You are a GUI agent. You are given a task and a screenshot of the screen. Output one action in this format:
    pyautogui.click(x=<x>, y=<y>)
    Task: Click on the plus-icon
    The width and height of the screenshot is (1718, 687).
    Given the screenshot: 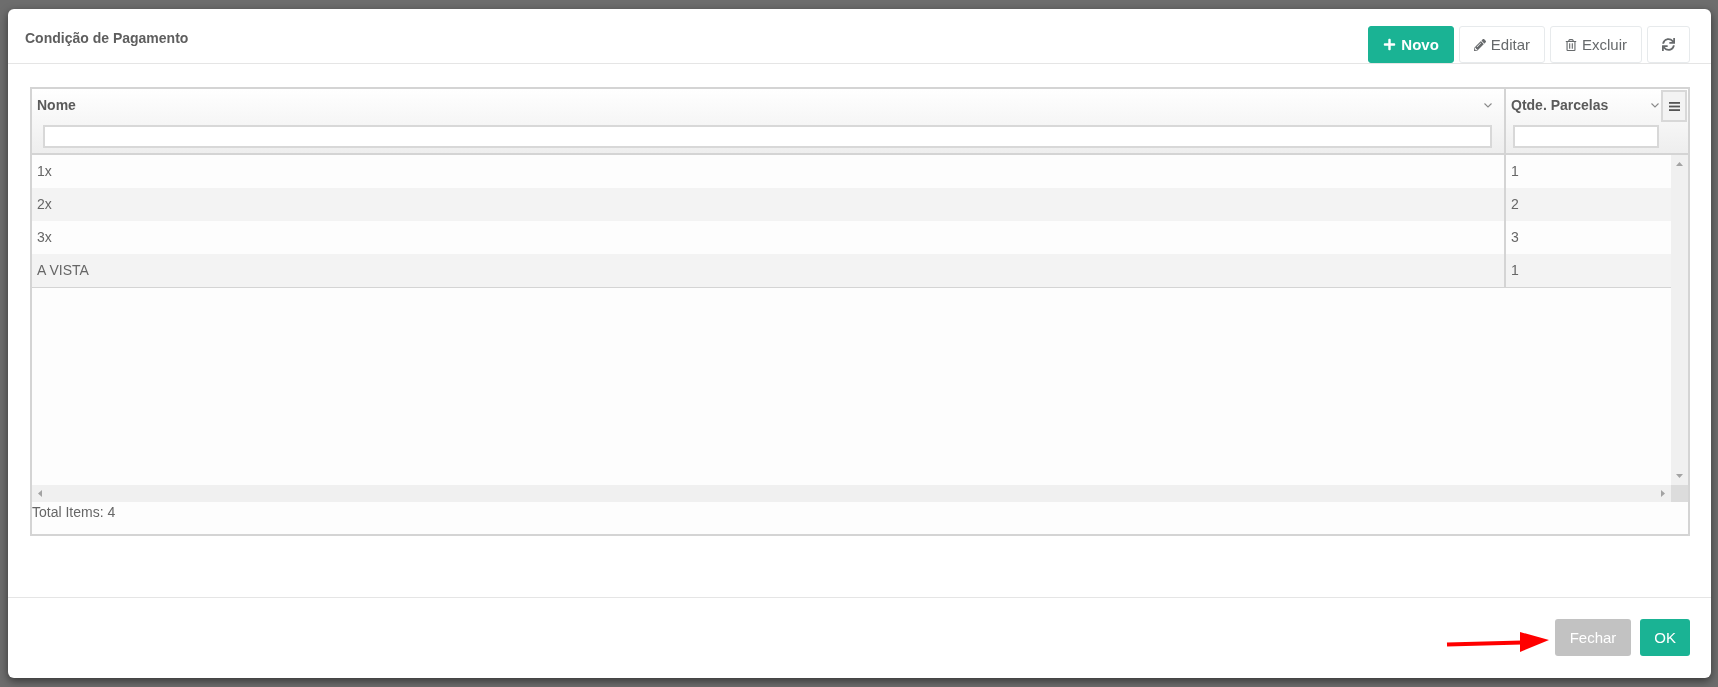 What is the action you would take?
    pyautogui.click(x=1390, y=44)
    